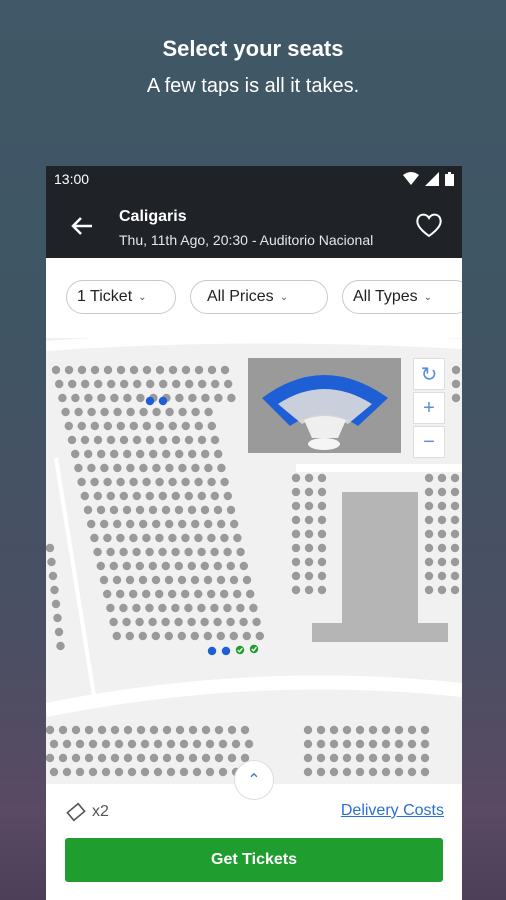  What do you see at coordinates (324, 405) in the screenshot?
I see `venue-minimap` at bounding box center [324, 405].